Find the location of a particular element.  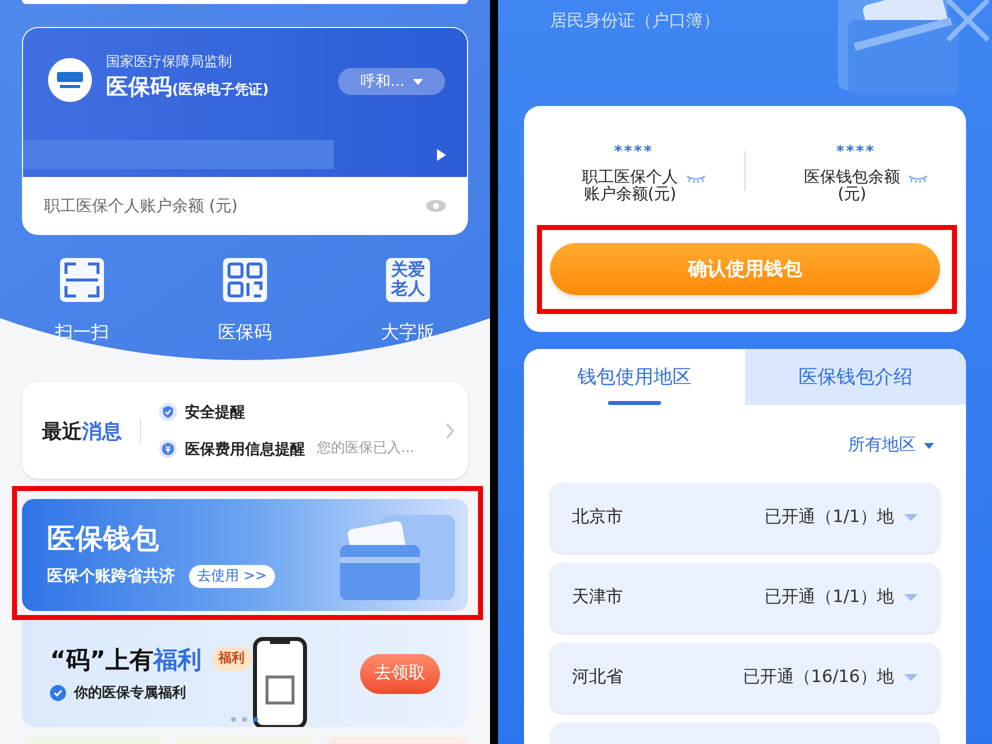

balance-label: 医保钱包余额(元) is located at coordinates (851, 185).